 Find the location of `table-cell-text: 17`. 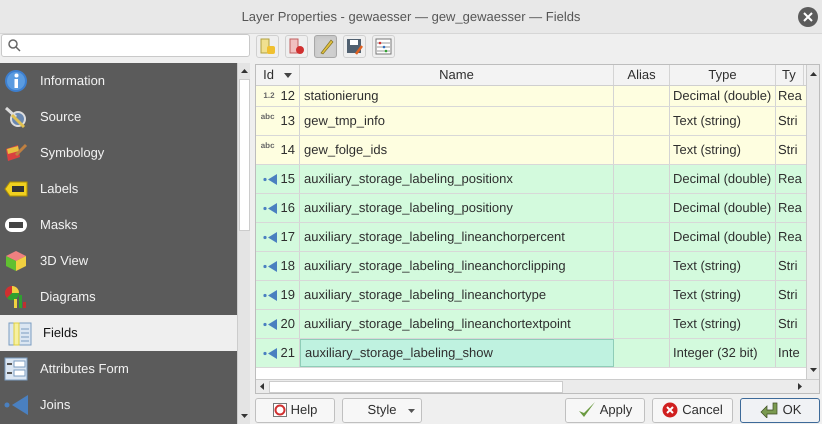

table-cell-text: 17 is located at coordinates (287, 237).